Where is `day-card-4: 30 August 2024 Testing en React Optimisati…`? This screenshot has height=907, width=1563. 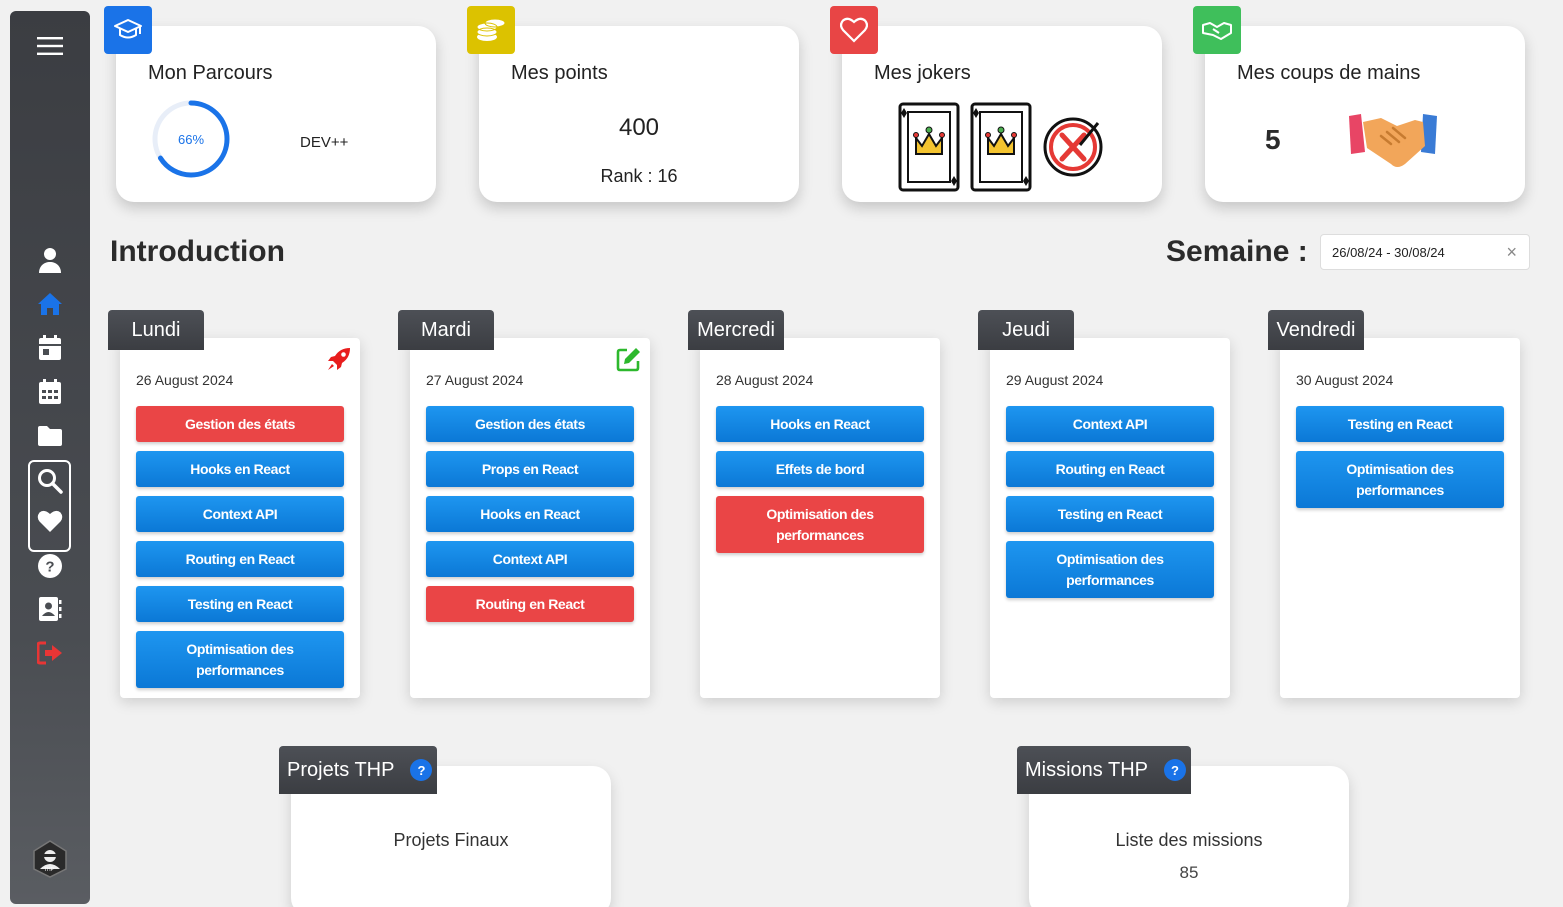
day-card-4: 30 August 2024 Testing en React Optimisati… is located at coordinates (1400, 518).